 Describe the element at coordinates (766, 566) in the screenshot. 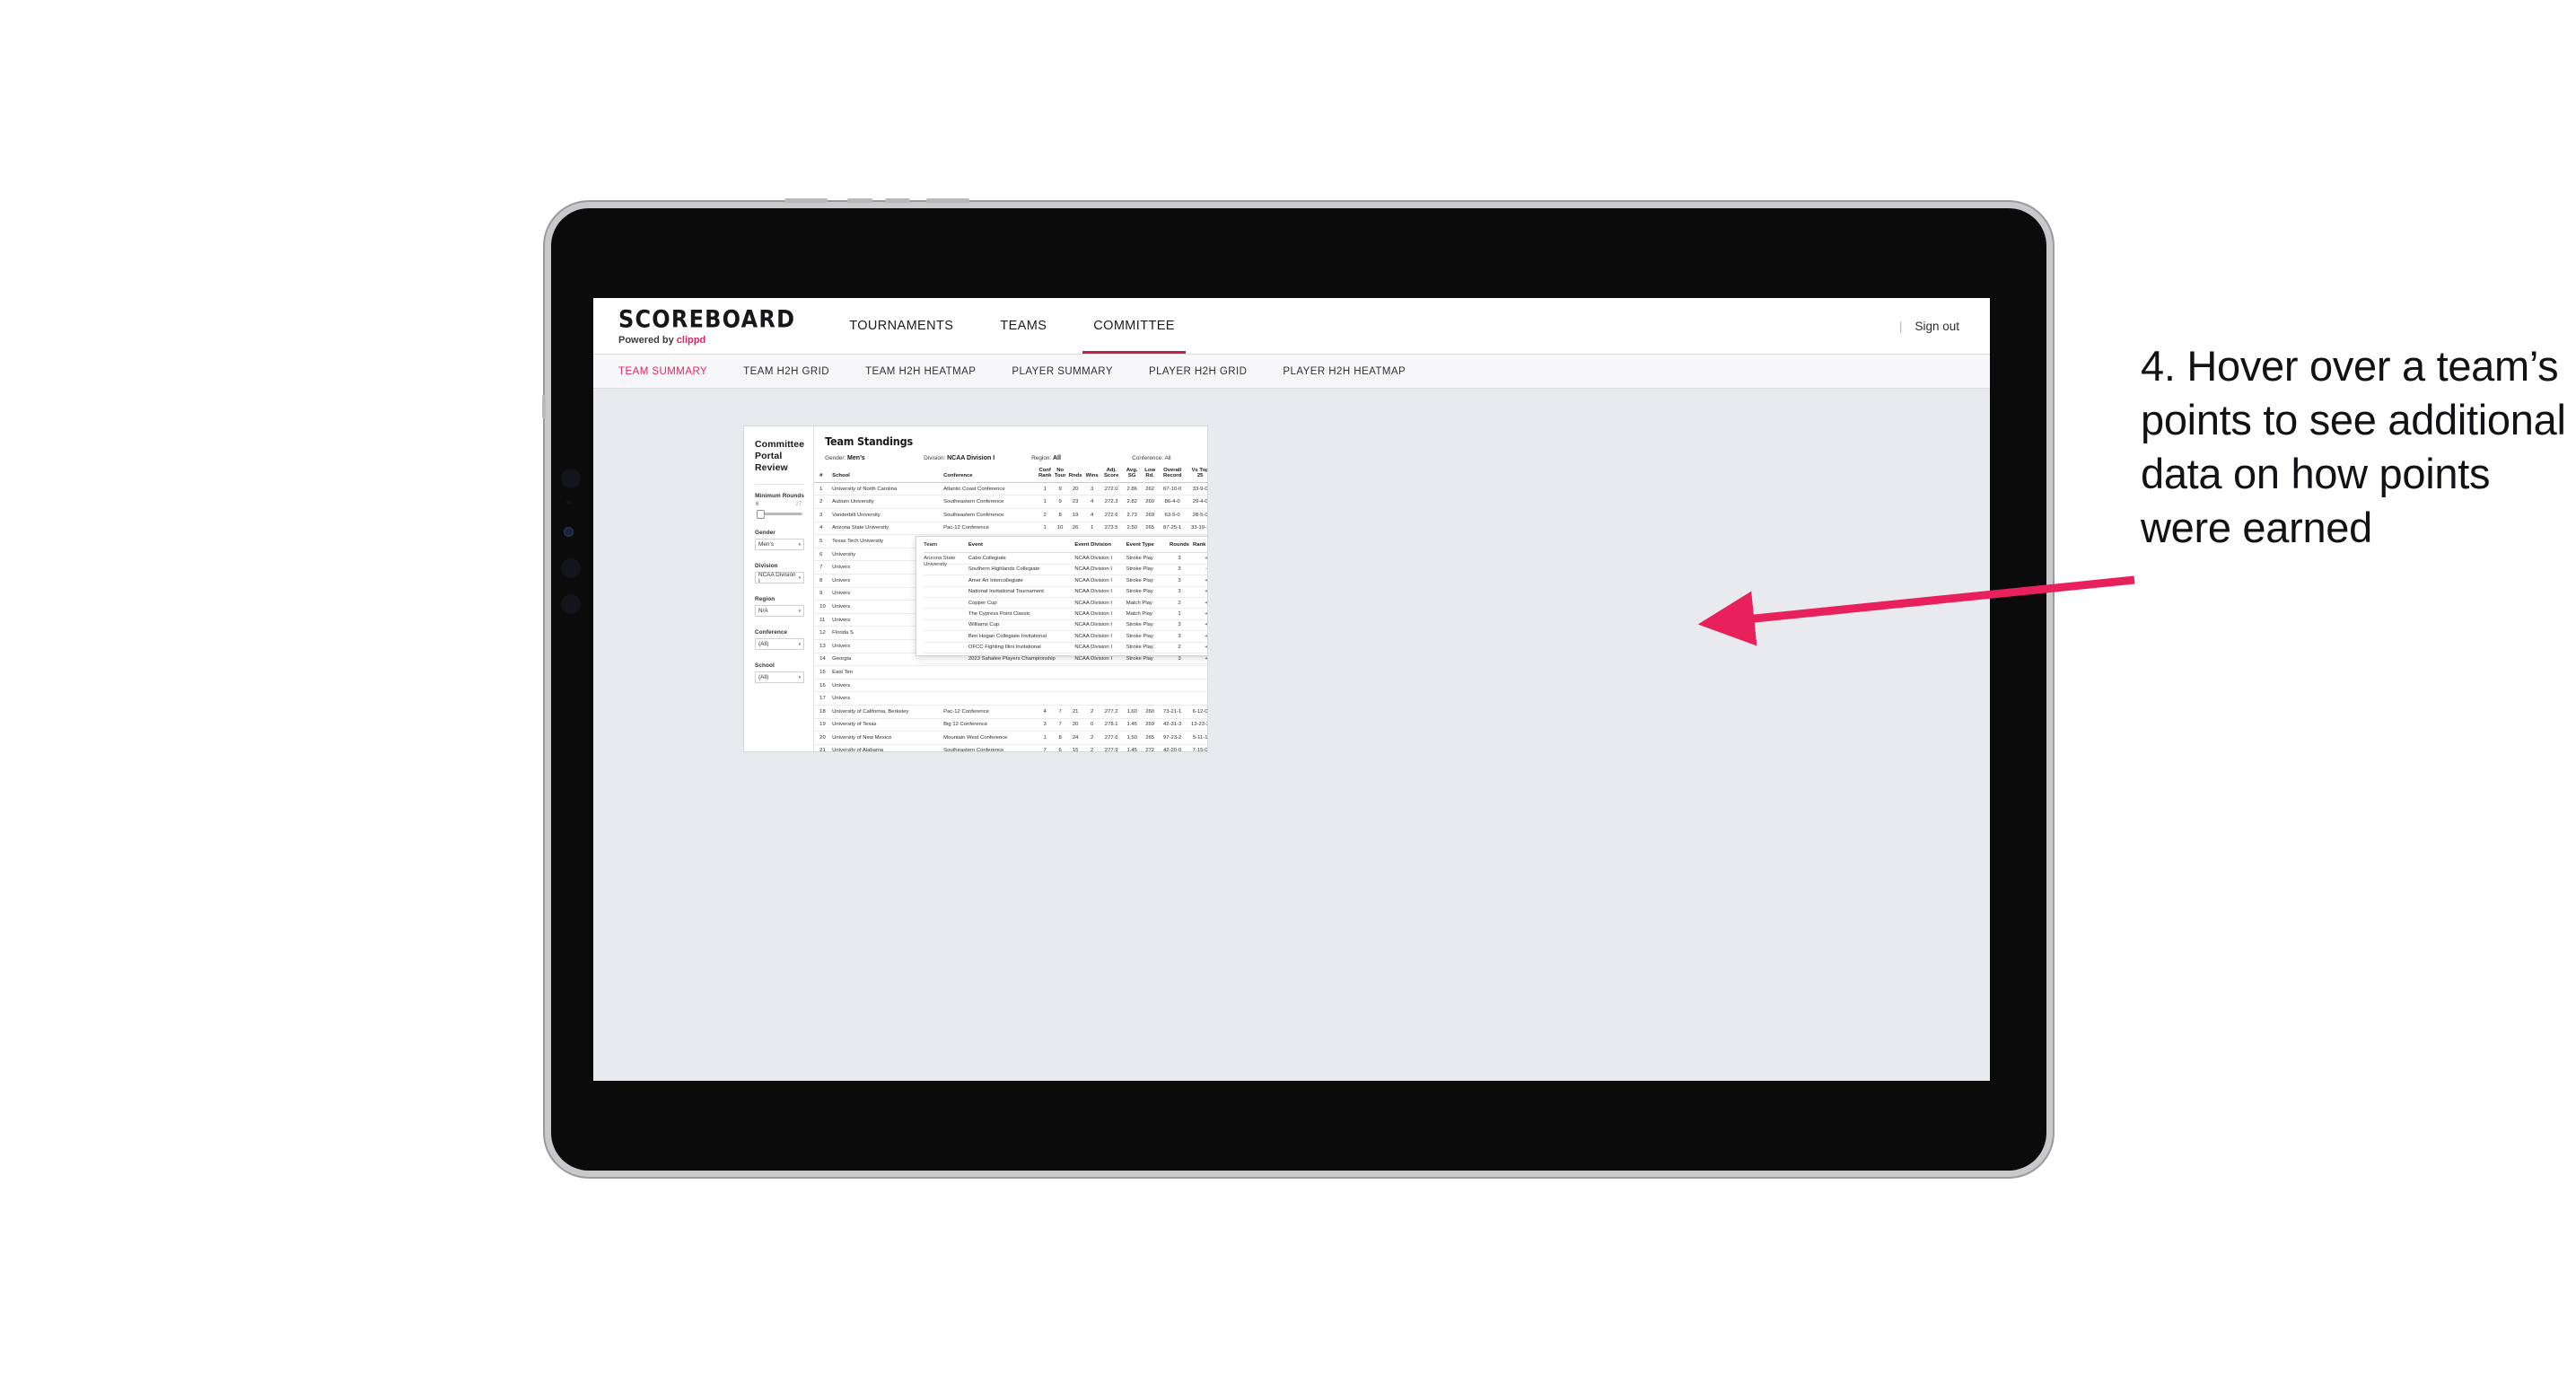

I see `division-label: Division` at that location.